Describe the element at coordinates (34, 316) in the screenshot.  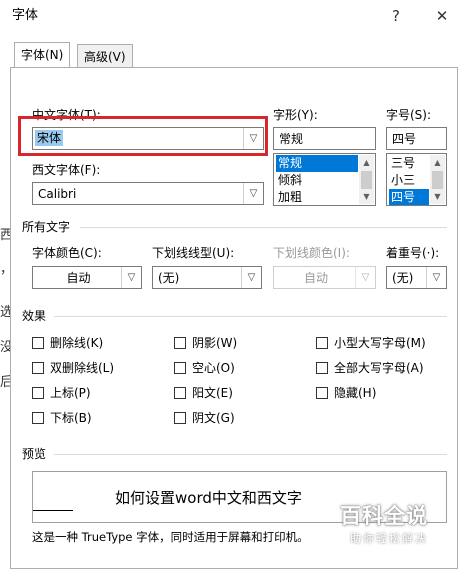
I see `effects-section-label: 效果` at that location.